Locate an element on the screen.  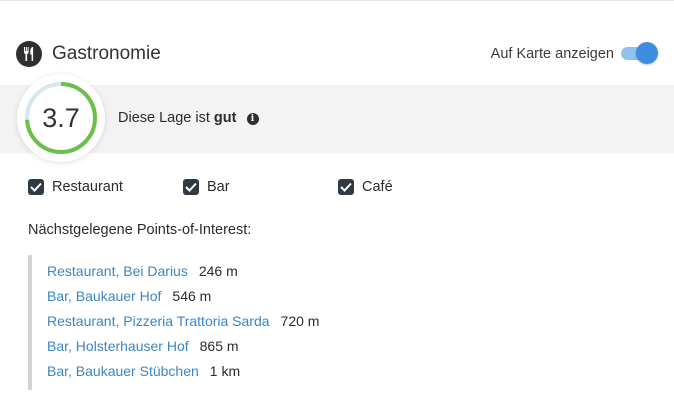
list-item: Restaurant, Bei Darius 246 m is located at coordinates (142, 271).